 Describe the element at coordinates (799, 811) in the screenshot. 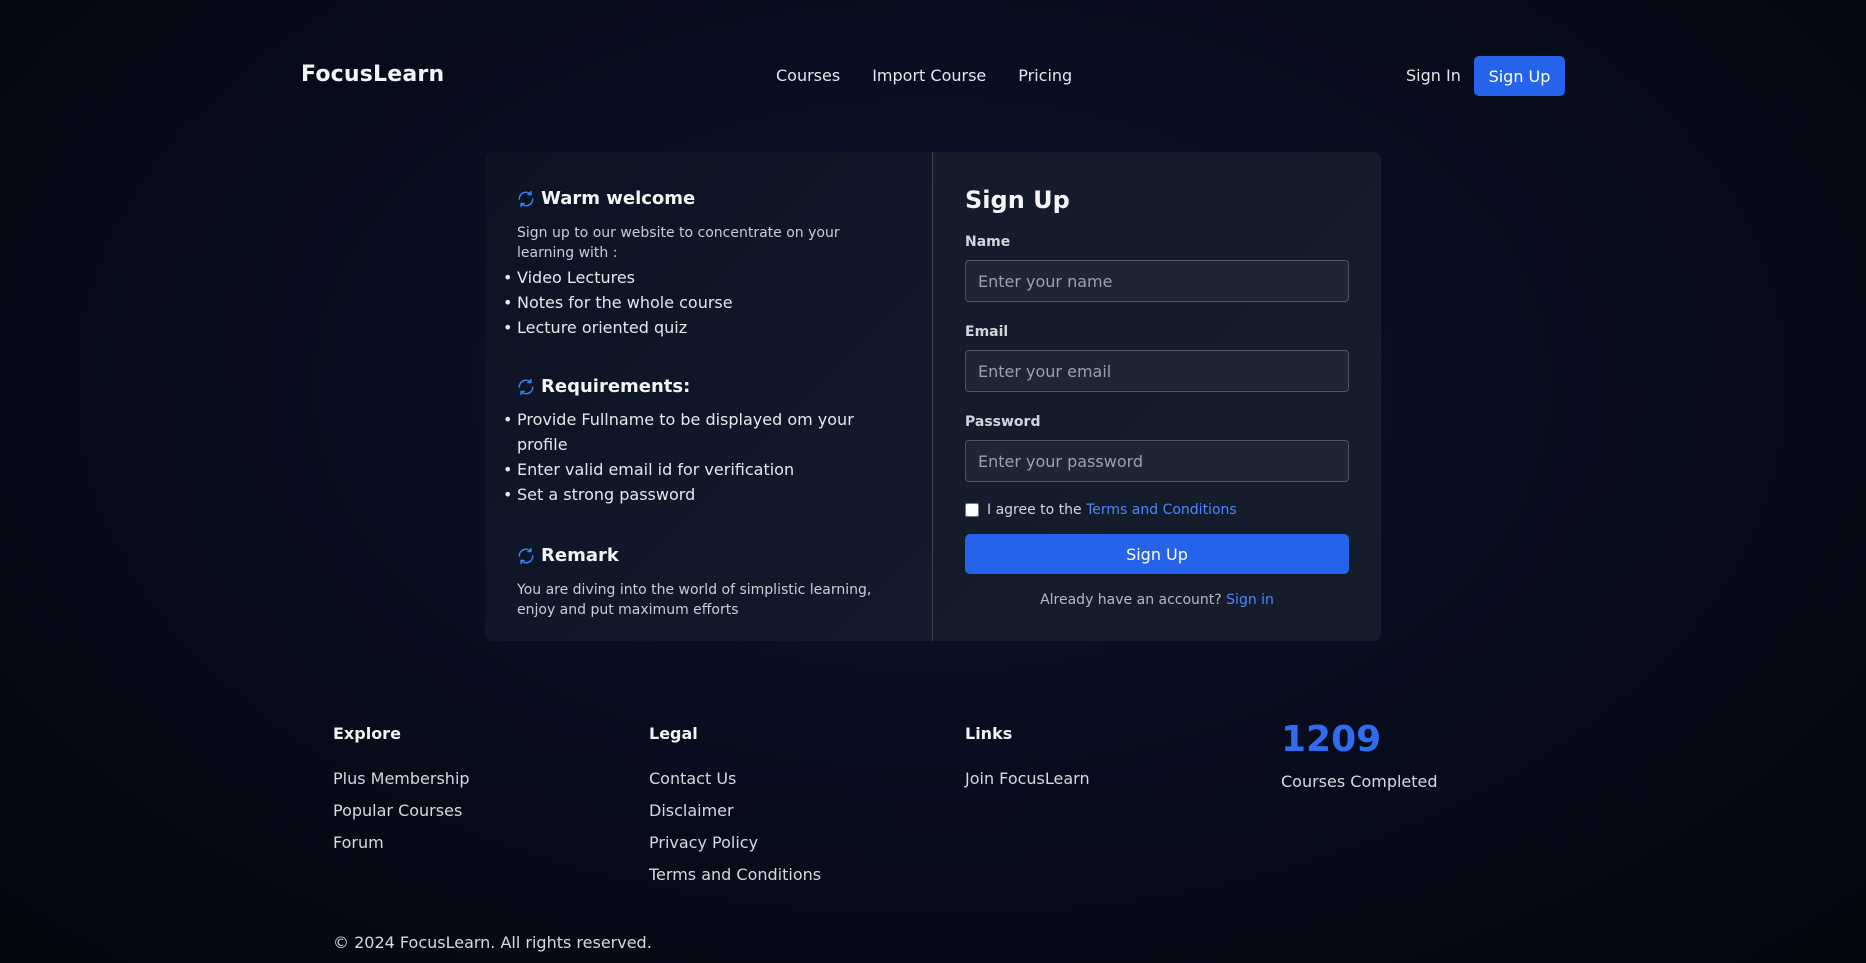

I see `footer-link: Disclaimer` at that location.